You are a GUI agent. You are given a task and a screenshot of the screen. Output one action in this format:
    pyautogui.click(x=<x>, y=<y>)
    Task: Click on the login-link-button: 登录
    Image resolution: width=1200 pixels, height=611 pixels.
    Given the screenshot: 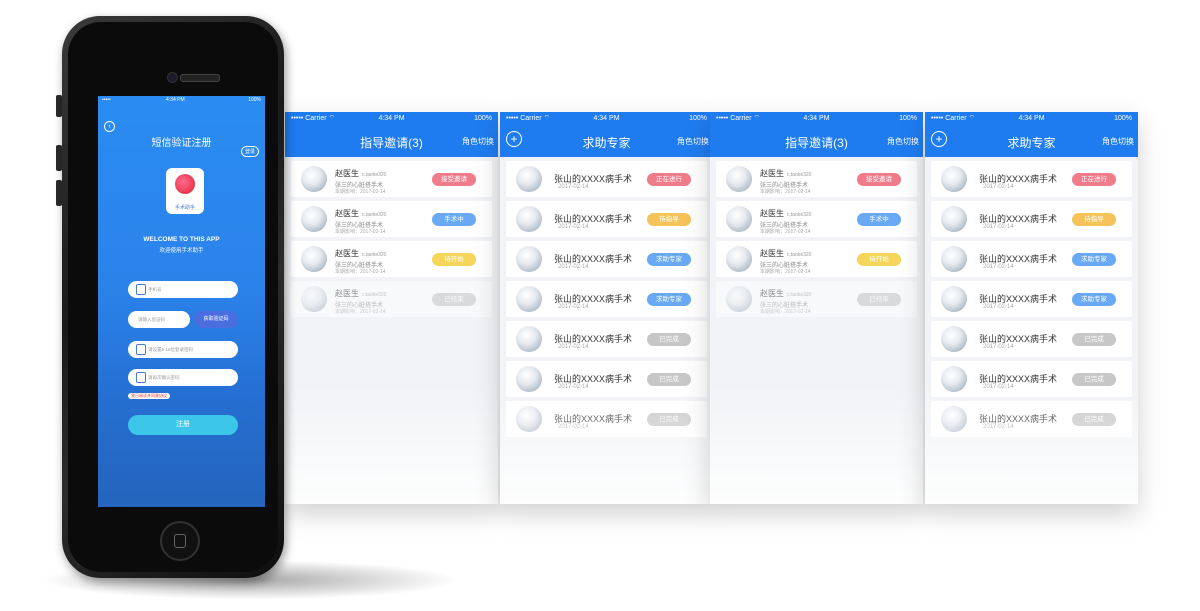 What is the action you would take?
    pyautogui.click(x=249, y=151)
    